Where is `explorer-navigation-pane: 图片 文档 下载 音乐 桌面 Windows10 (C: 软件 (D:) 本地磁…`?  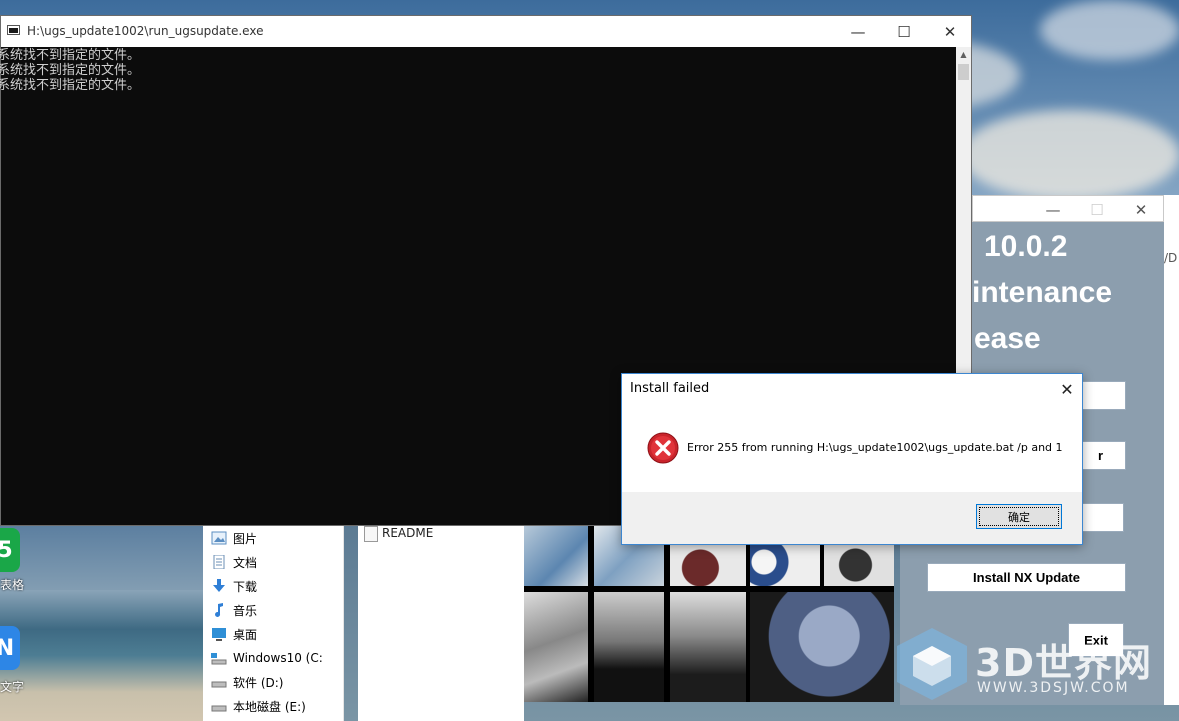
explorer-navigation-pane: 图片 文档 下载 音乐 桌面 Windows10 (C: 软件 (D:) 本地磁… is located at coordinates (273, 623).